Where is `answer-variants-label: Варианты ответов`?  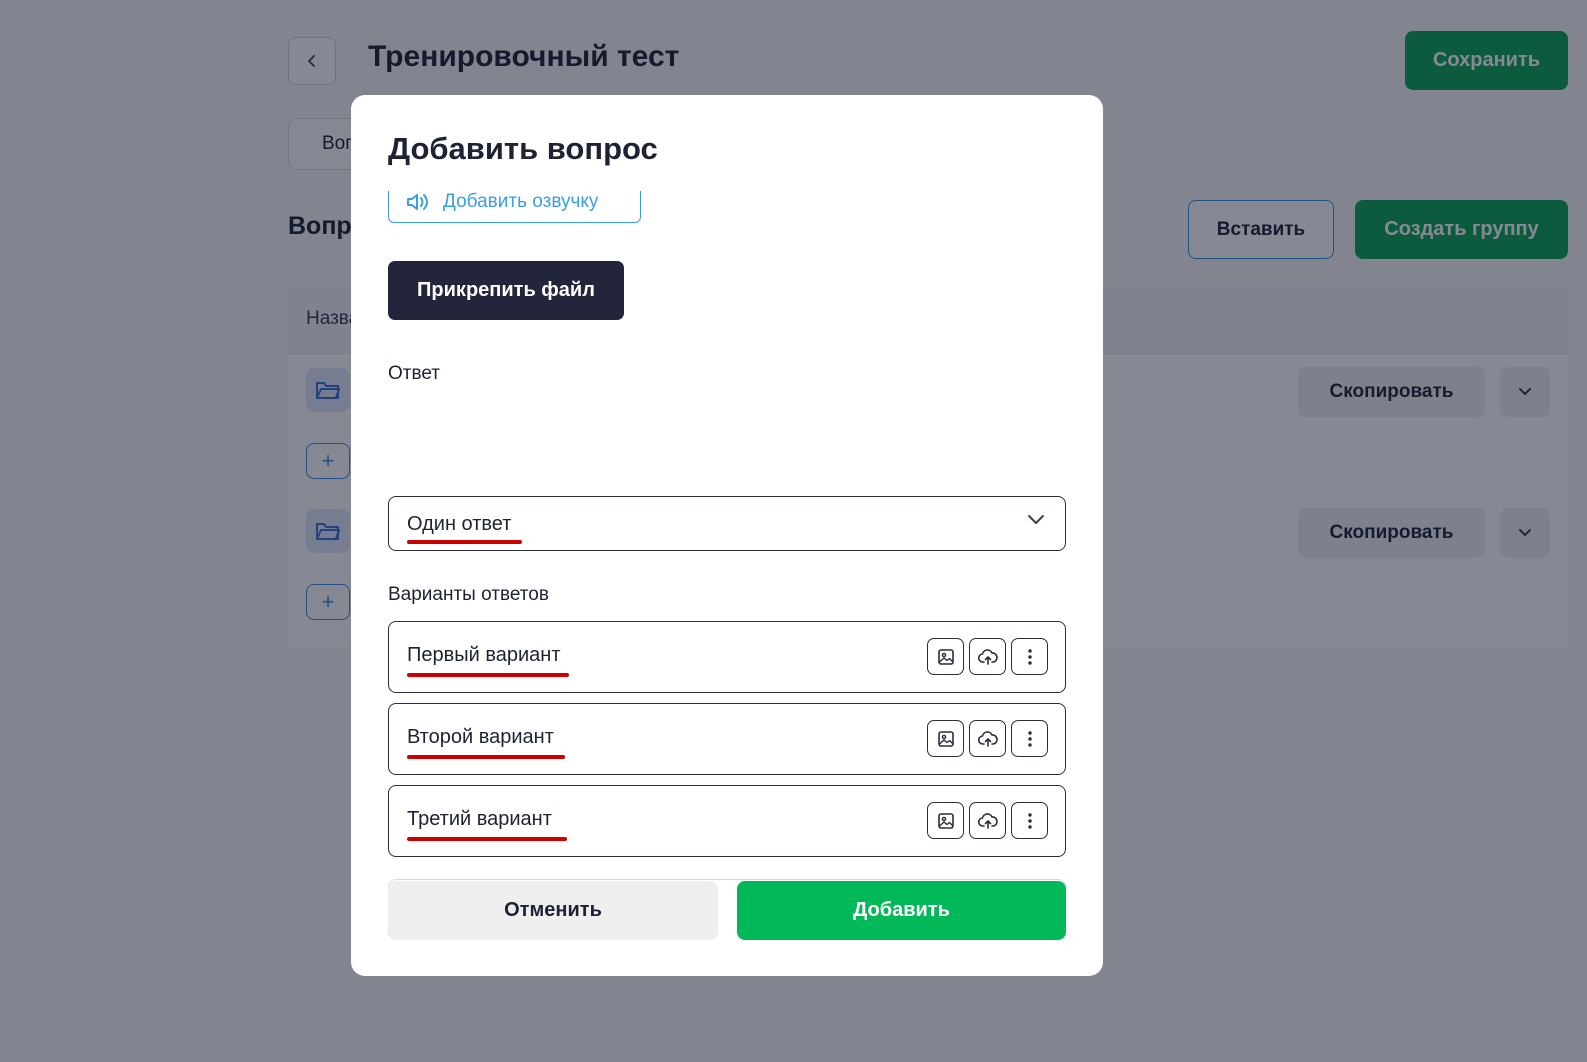 answer-variants-label: Варианты ответов is located at coordinates (468, 594).